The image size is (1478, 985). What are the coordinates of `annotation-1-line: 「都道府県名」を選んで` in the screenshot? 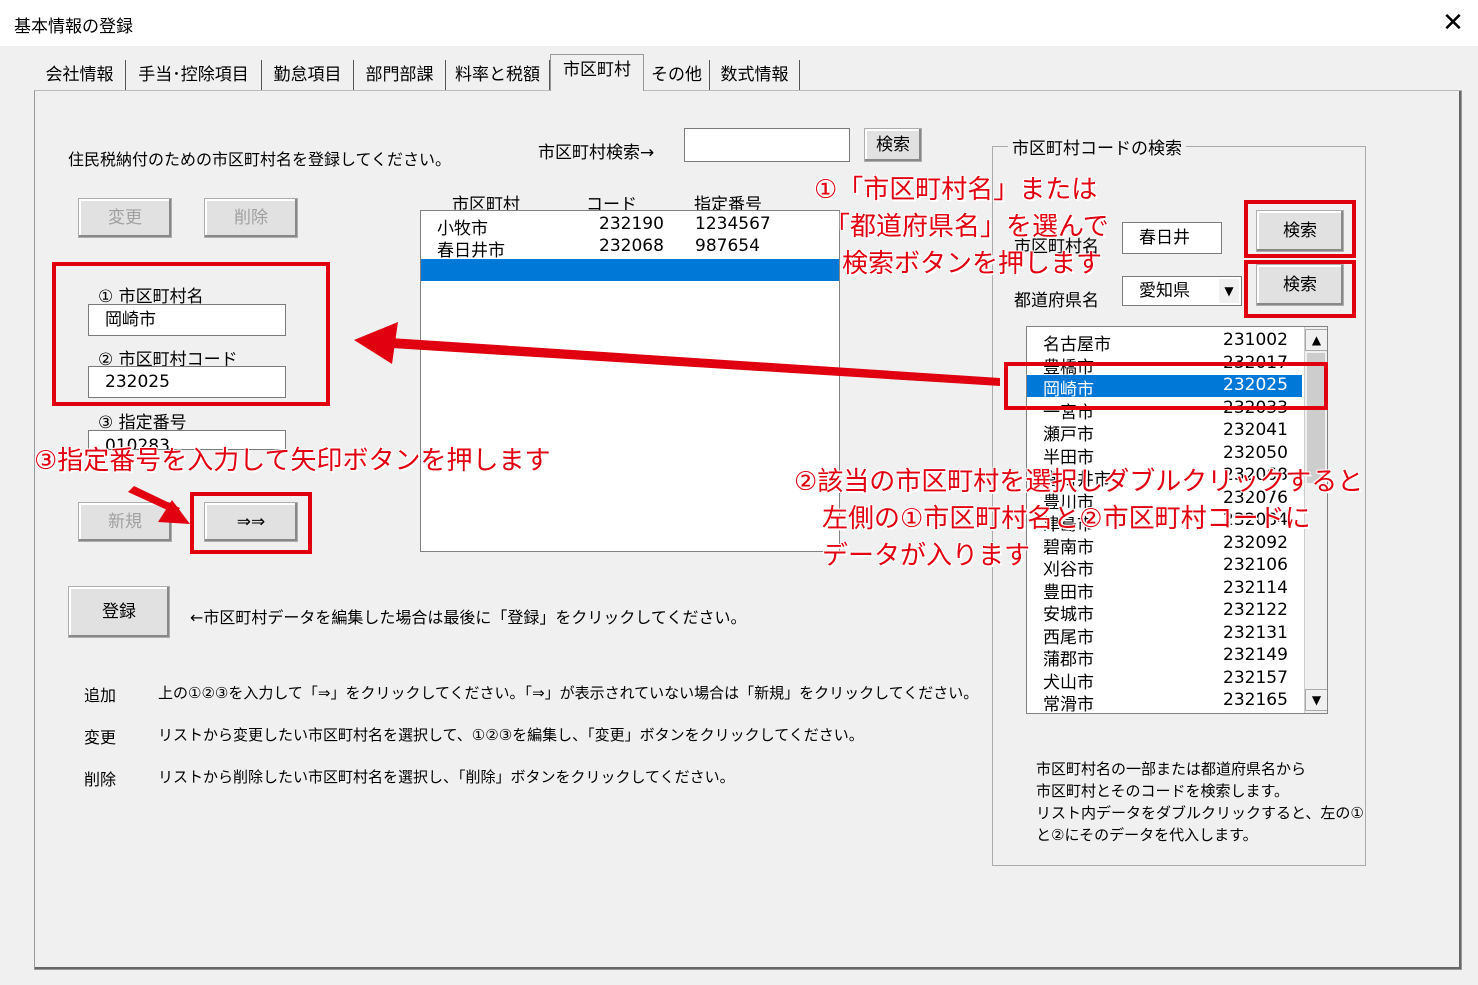 It's located at (966, 227).